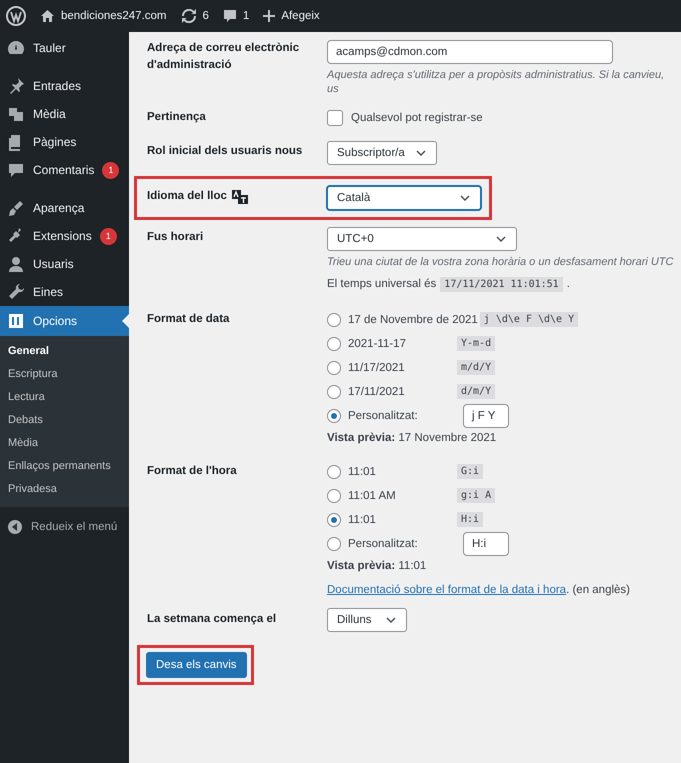 The image size is (681, 763). I want to click on field-label: La setmana comença el, so click(211, 619).